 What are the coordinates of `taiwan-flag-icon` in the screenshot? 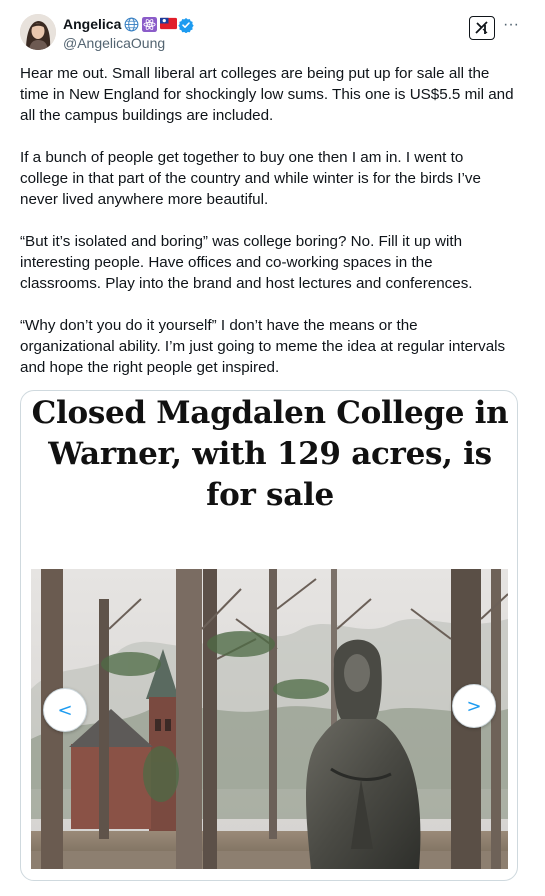 It's located at (169, 24).